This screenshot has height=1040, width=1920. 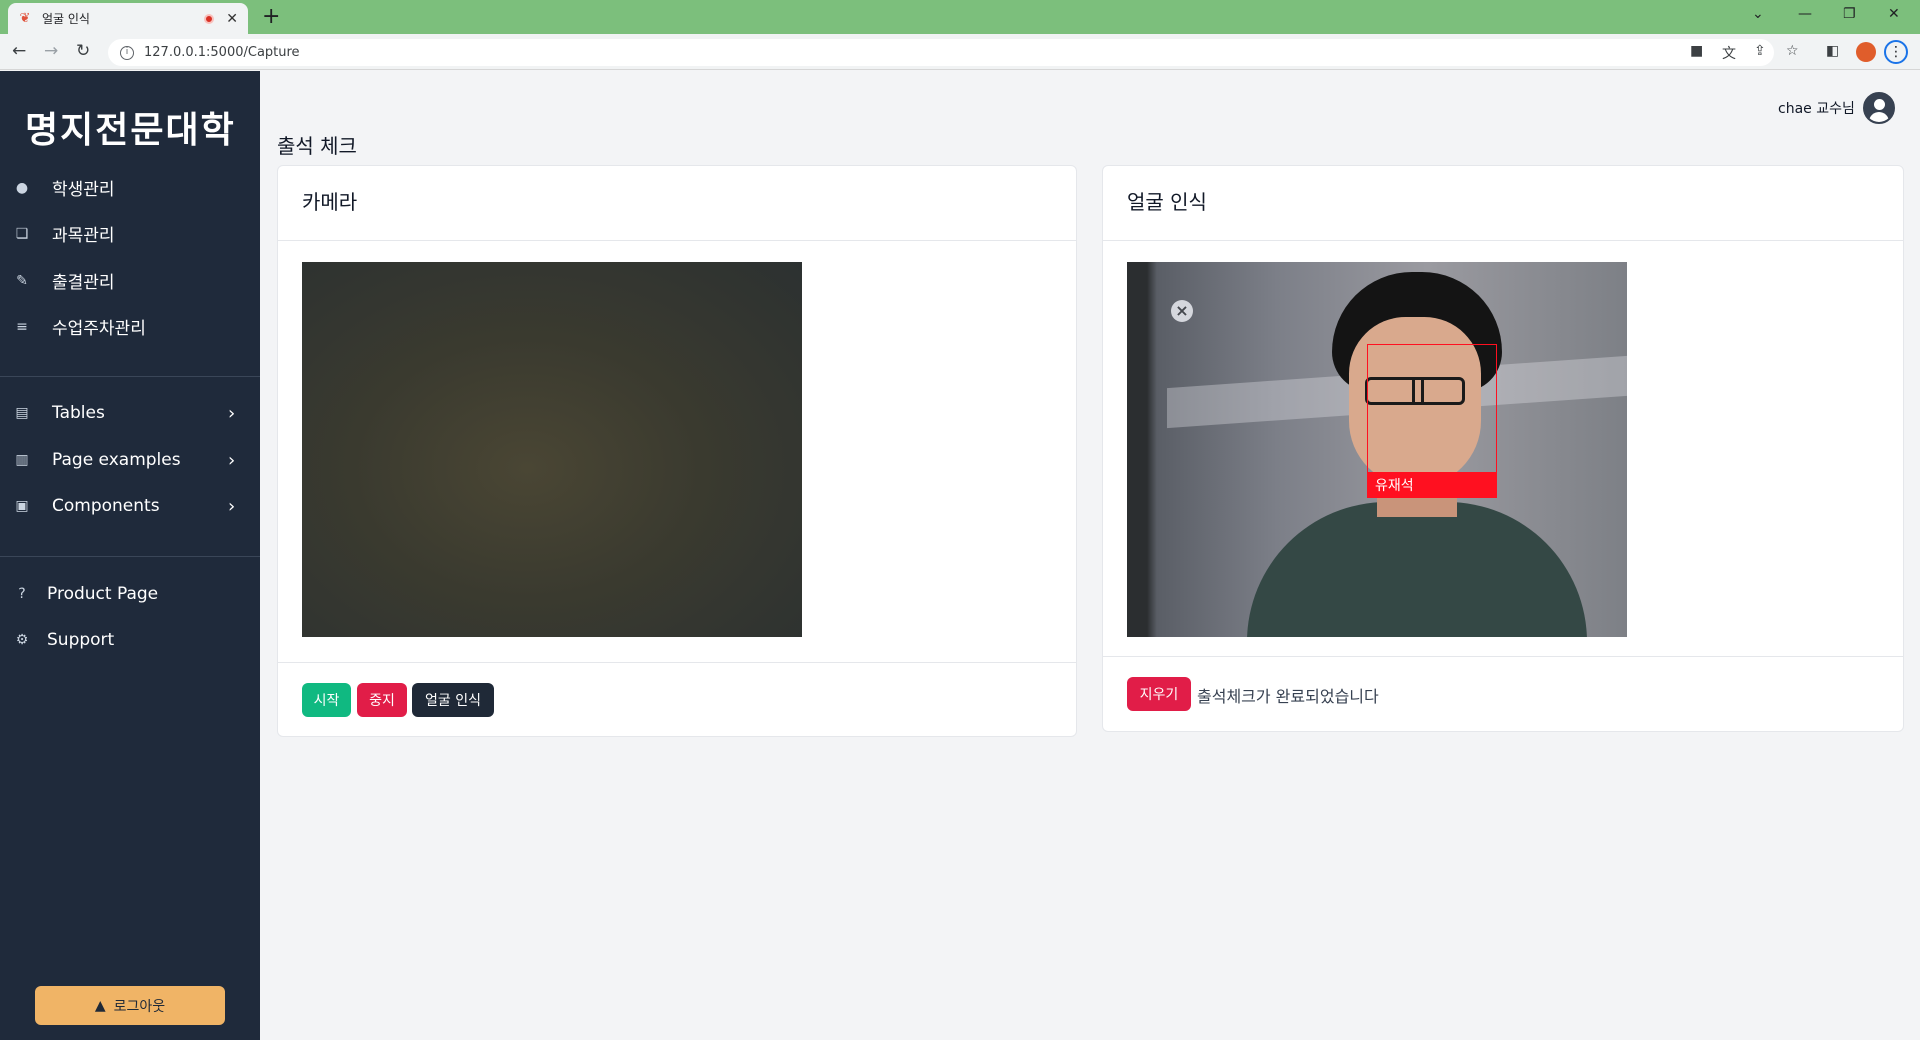 What do you see at coordinates (22, 413) in the screenshot?
I see `table-icon: ▤` at bounding box center [22, 413].